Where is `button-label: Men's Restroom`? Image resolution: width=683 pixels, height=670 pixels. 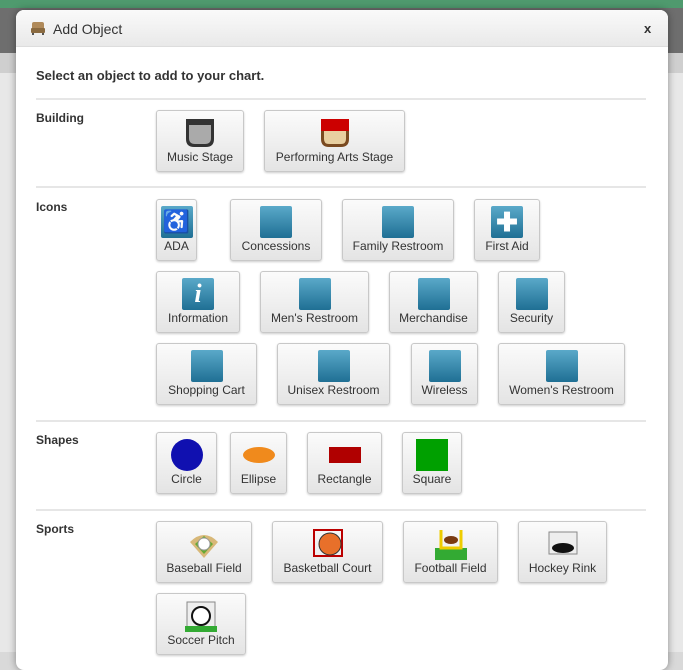 button-label: Men's Restroom is located at coordinates (314, 318).